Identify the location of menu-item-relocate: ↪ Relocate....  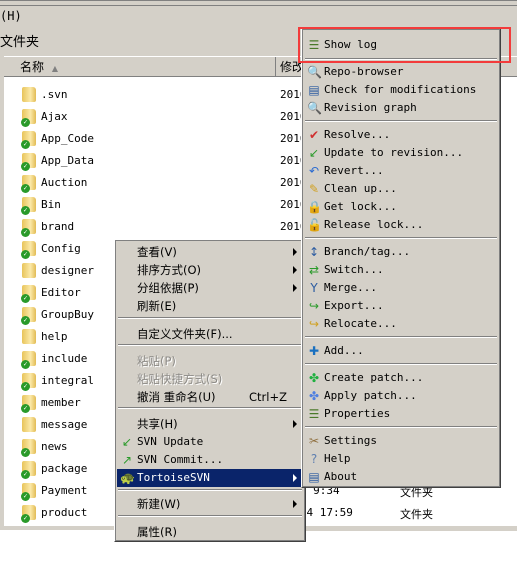
(401, 324).